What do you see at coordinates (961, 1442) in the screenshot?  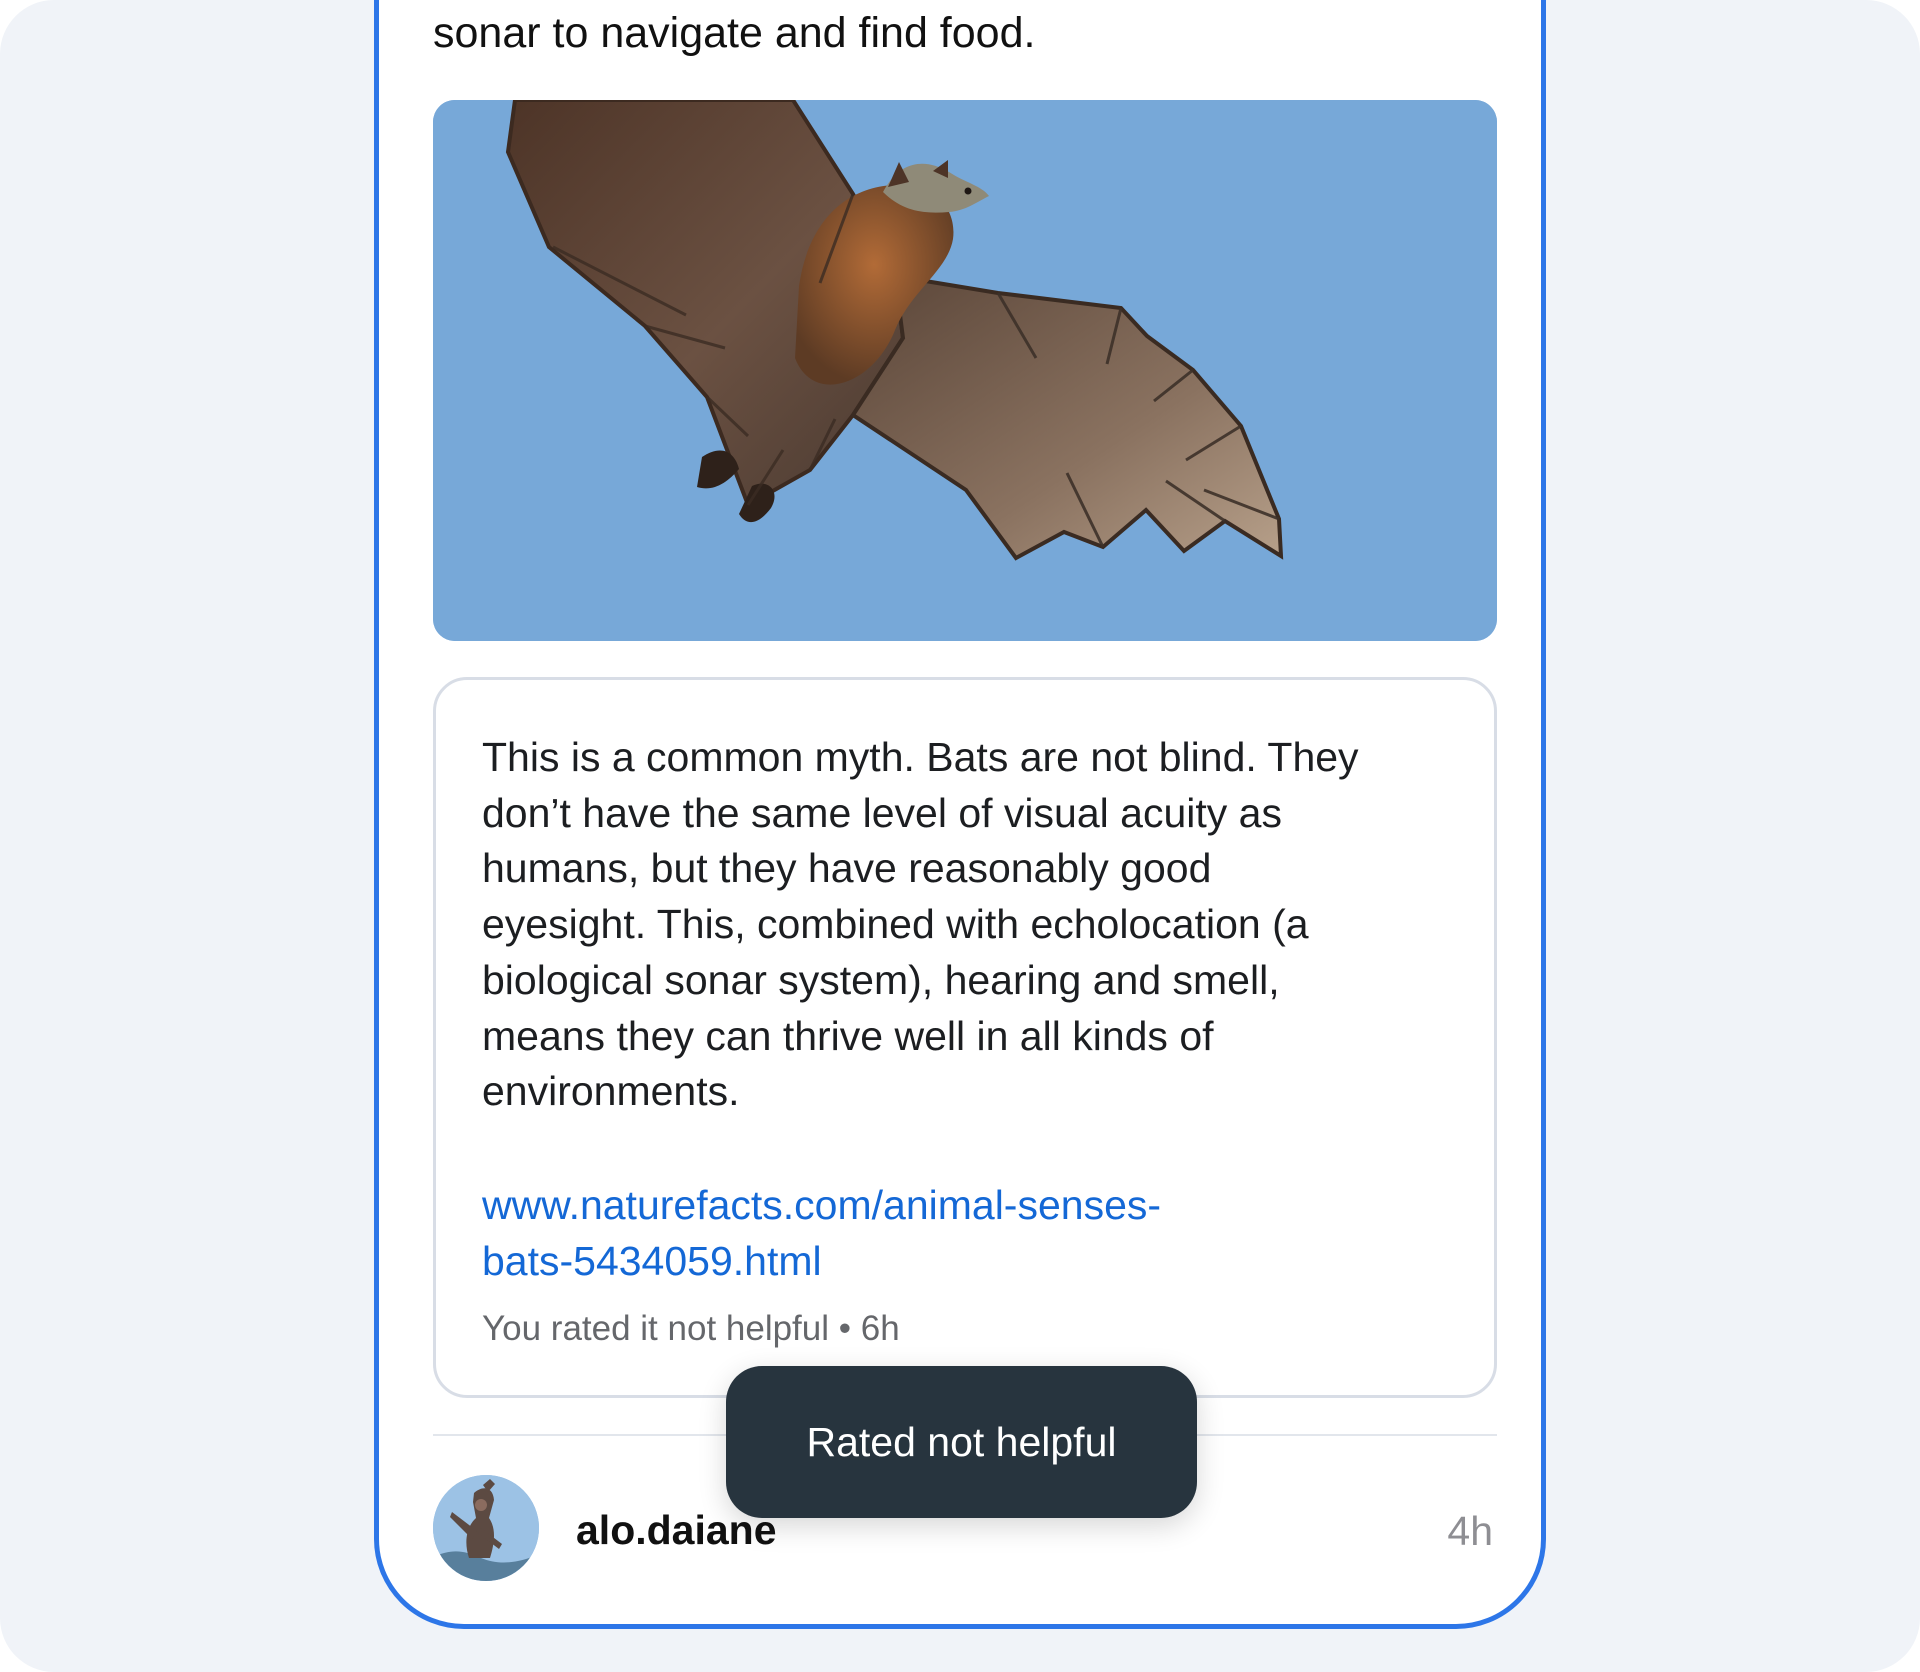 I see `toast-notification: Rated not helpful` at bounding box center [961, 1442].